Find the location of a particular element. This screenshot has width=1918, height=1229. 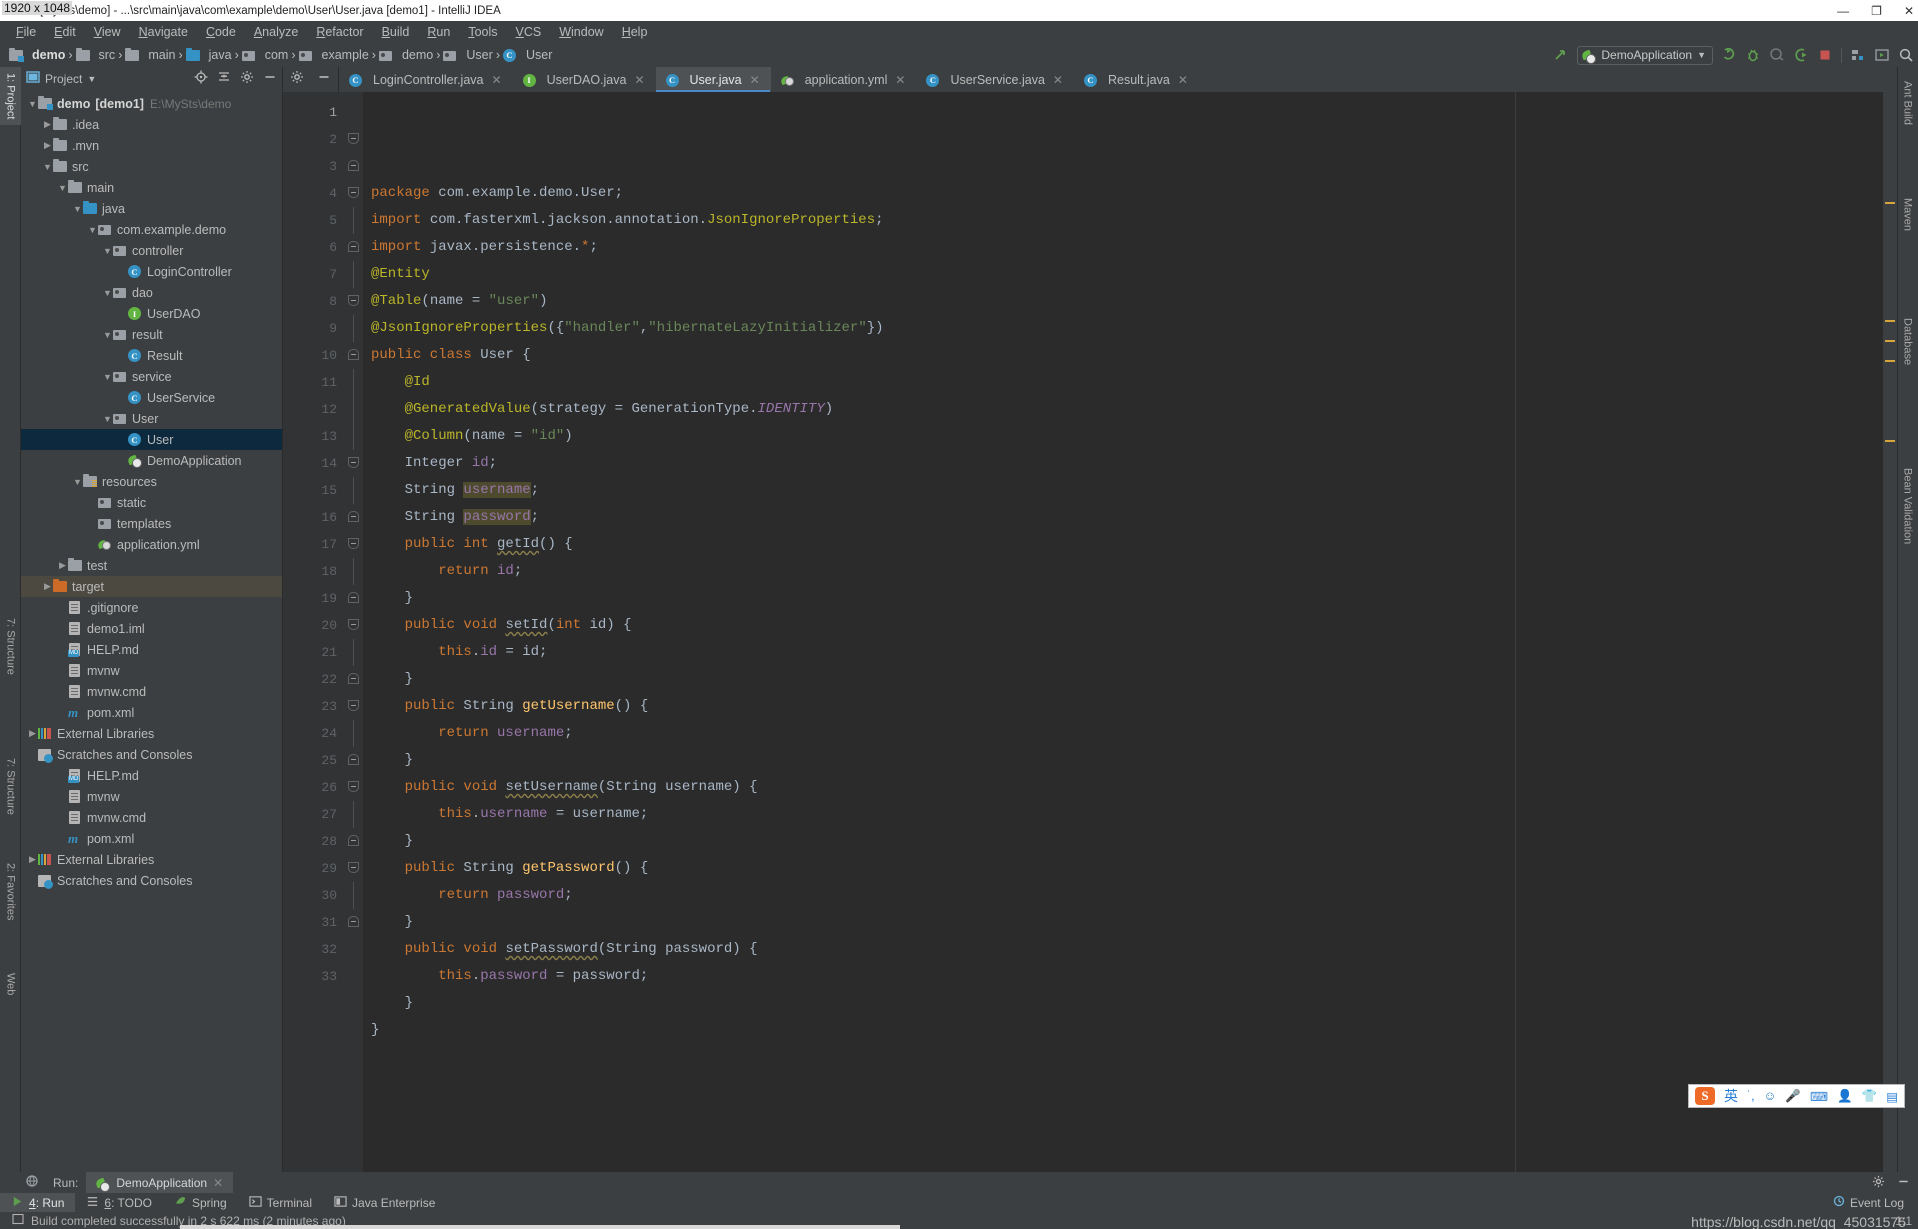

collapse-all-icon is located at coordinates (224, 78).